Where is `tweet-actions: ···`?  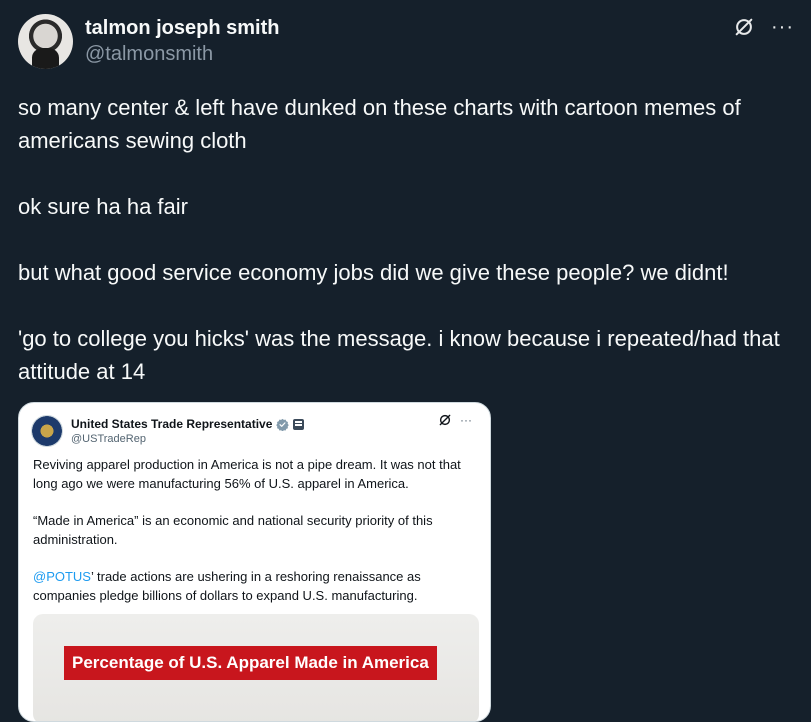
tweet-actions: ··· is located at coordinates (763, 27).